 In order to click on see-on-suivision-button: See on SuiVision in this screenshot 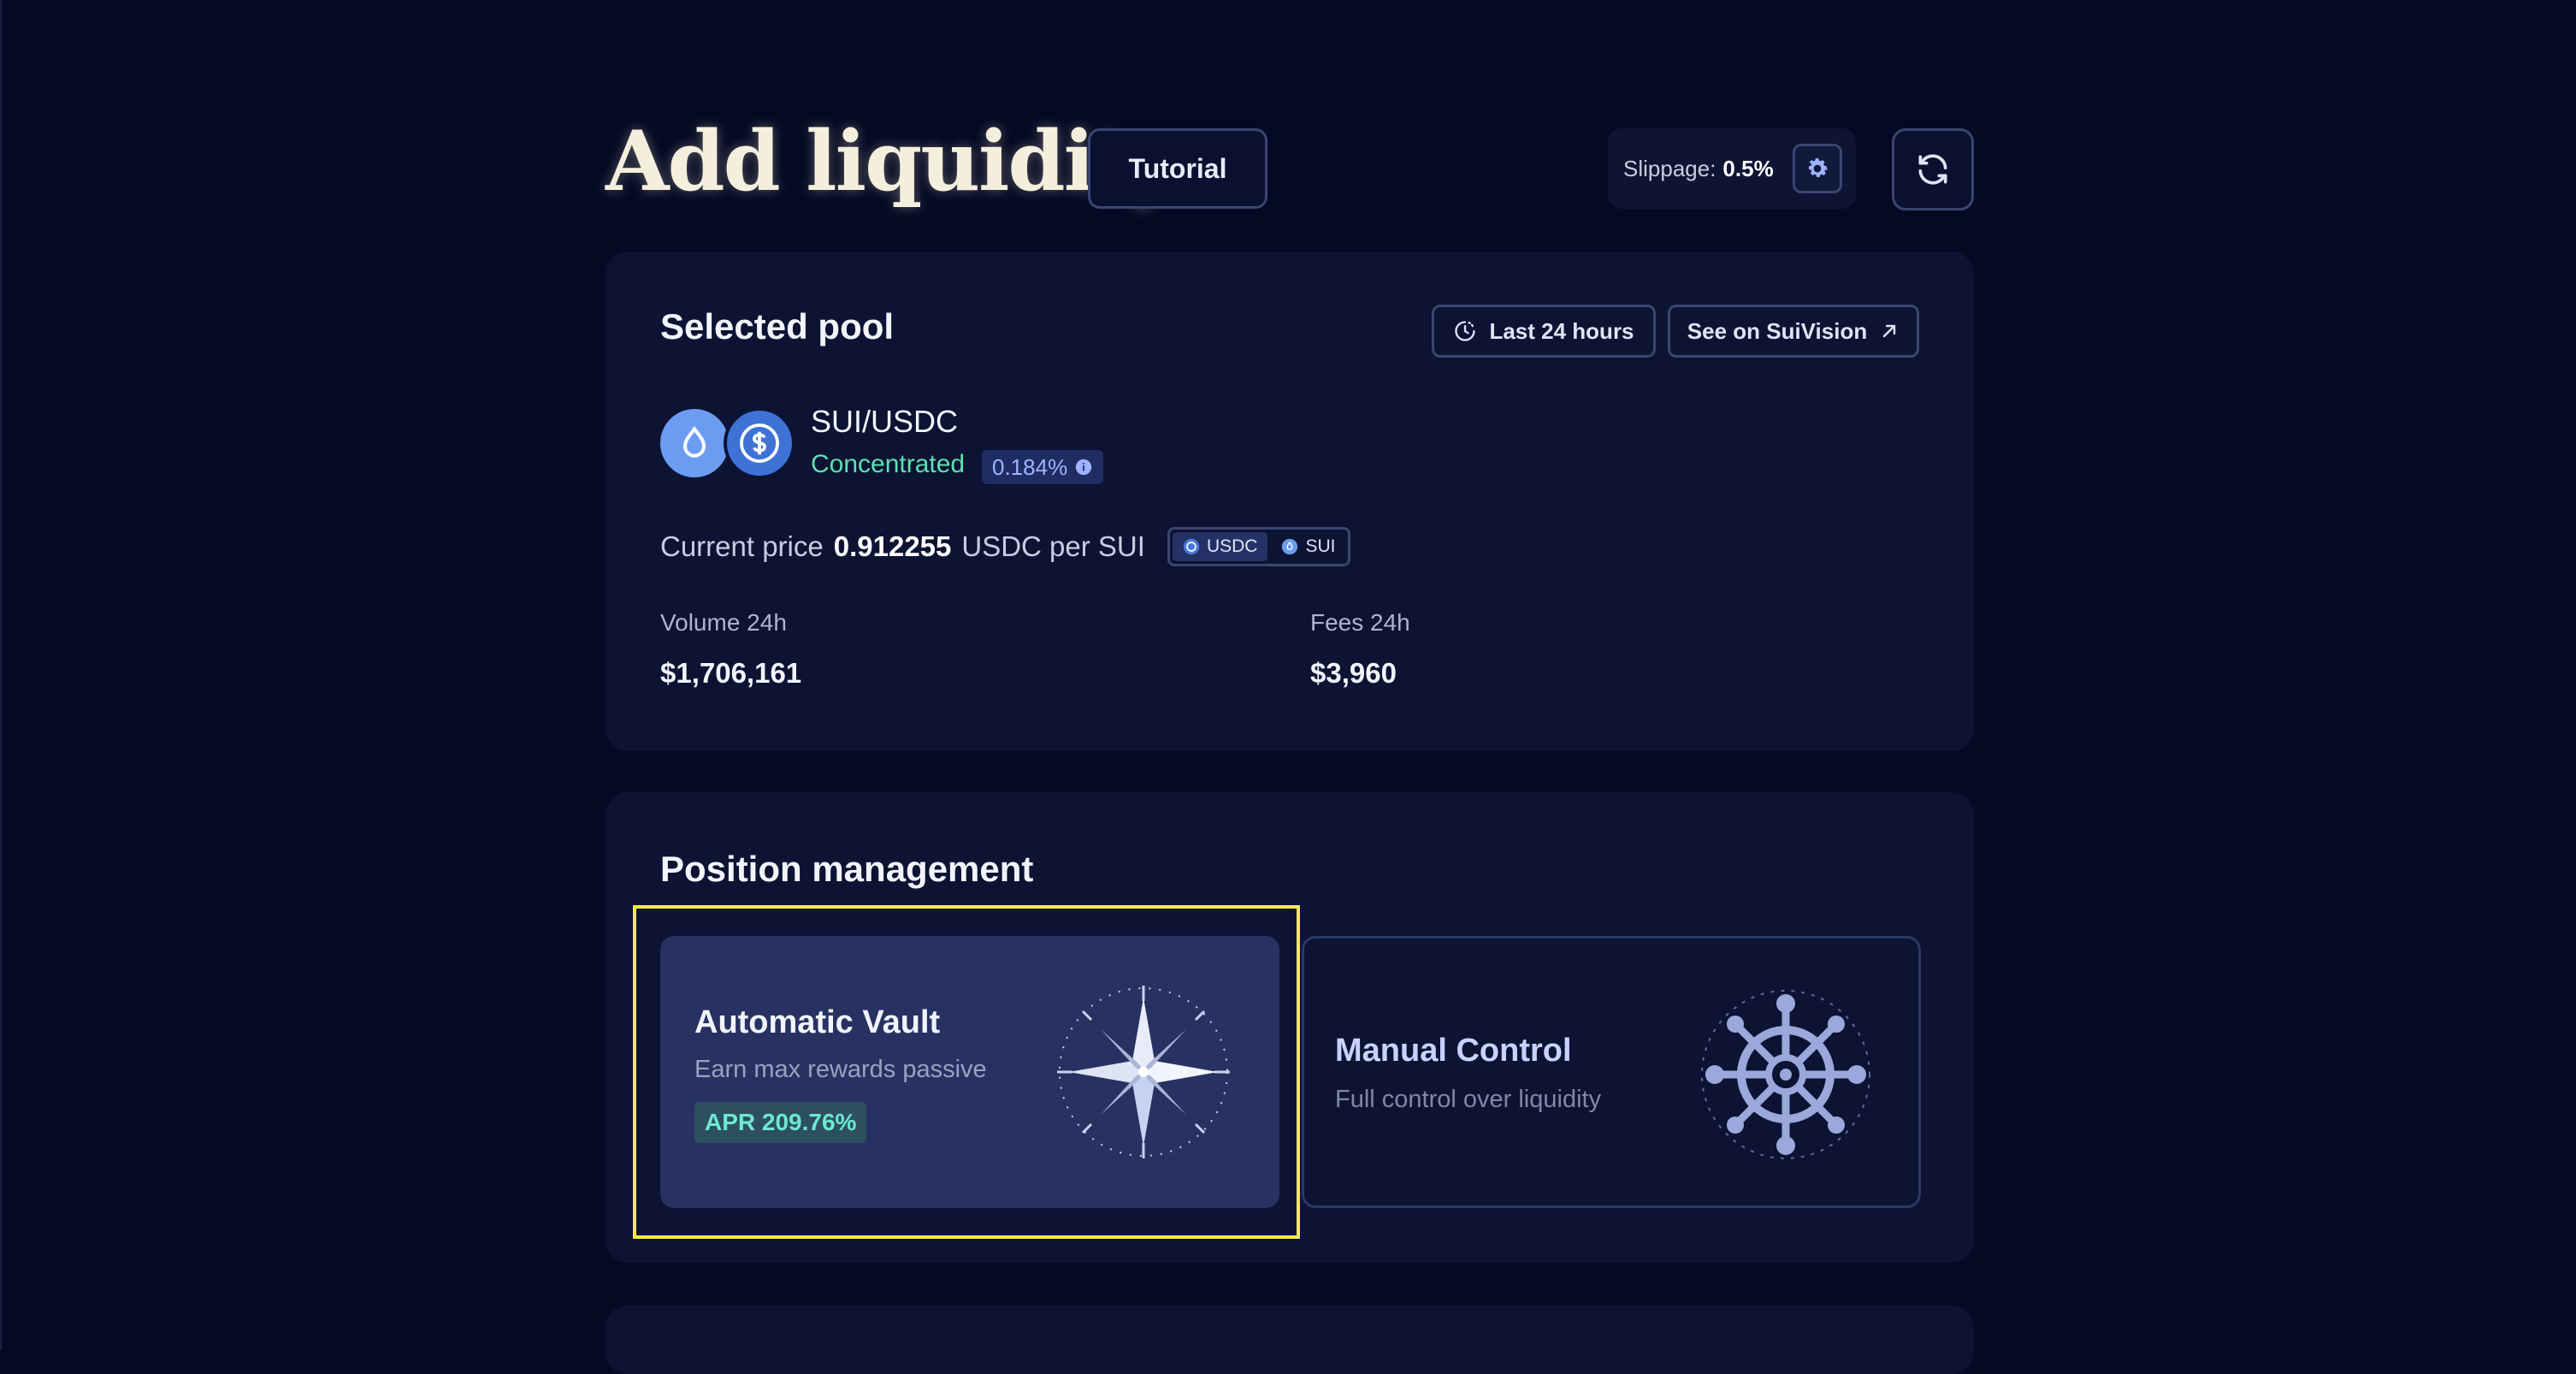, I will do `click(1793, 331)`.